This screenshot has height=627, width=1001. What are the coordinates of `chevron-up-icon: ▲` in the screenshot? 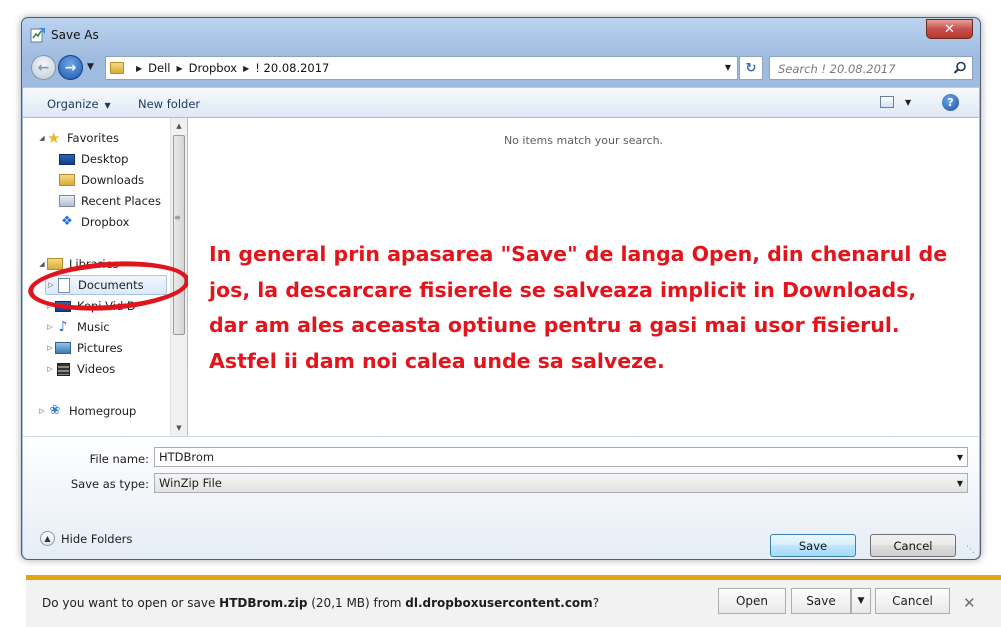 It's located at (47, 538).